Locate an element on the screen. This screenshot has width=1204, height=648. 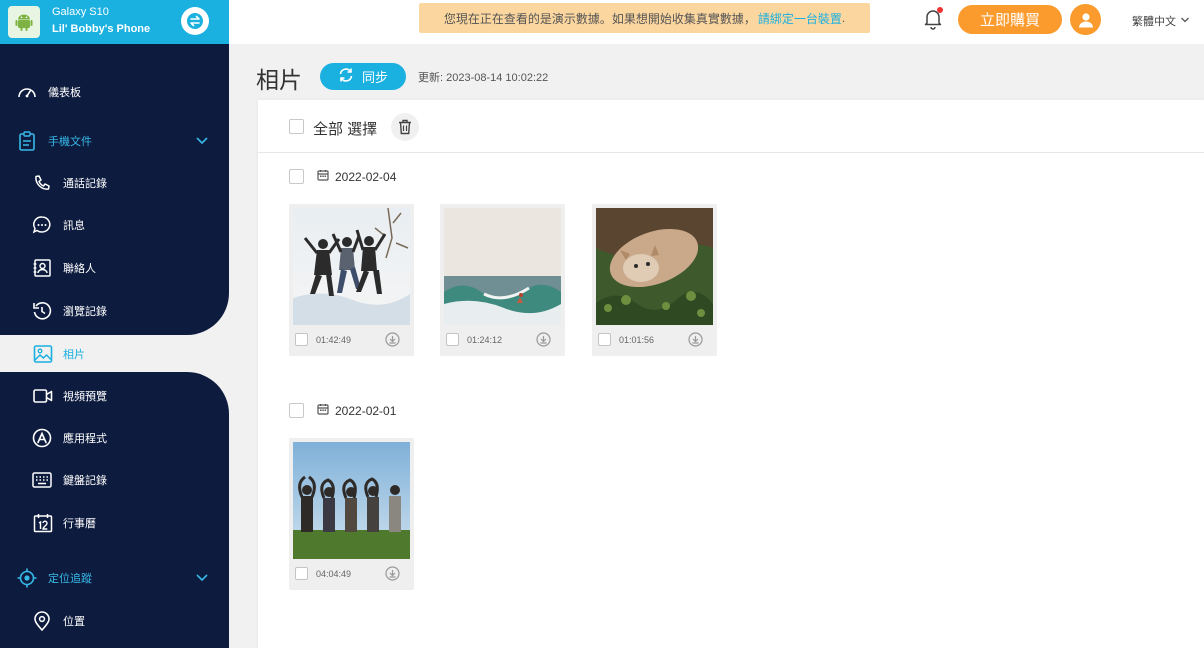
message-icon is located at coordinates (42, 225).